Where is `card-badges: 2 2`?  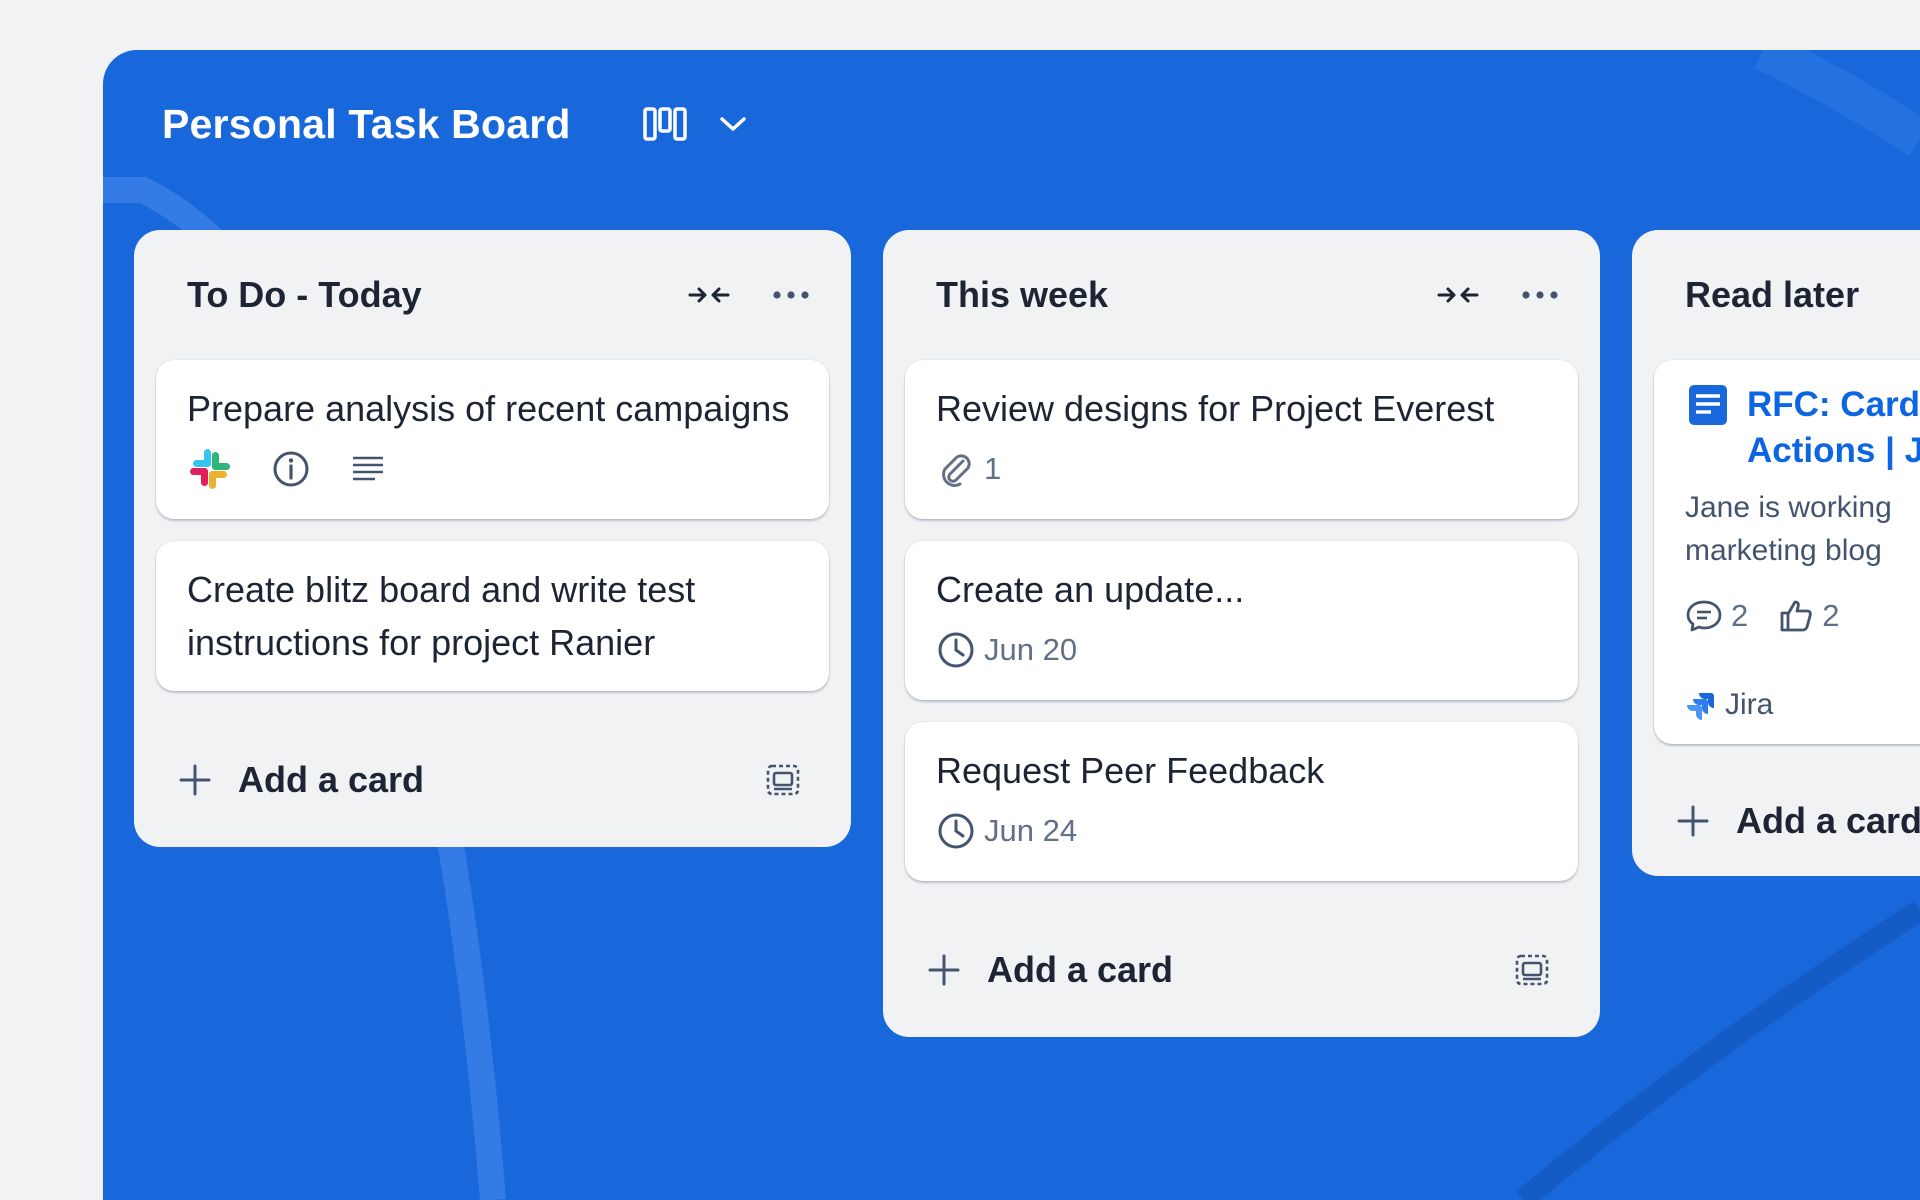
card-badges: 2 2 is located at coordinates (1802, 616).